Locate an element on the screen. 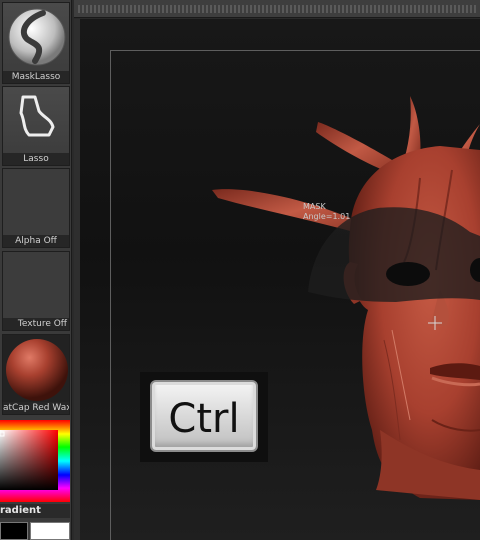 This screenshot has width=480, height=540. mask-angle-readout: MASK Angle=1.01 is located at coordinates (326, 212).